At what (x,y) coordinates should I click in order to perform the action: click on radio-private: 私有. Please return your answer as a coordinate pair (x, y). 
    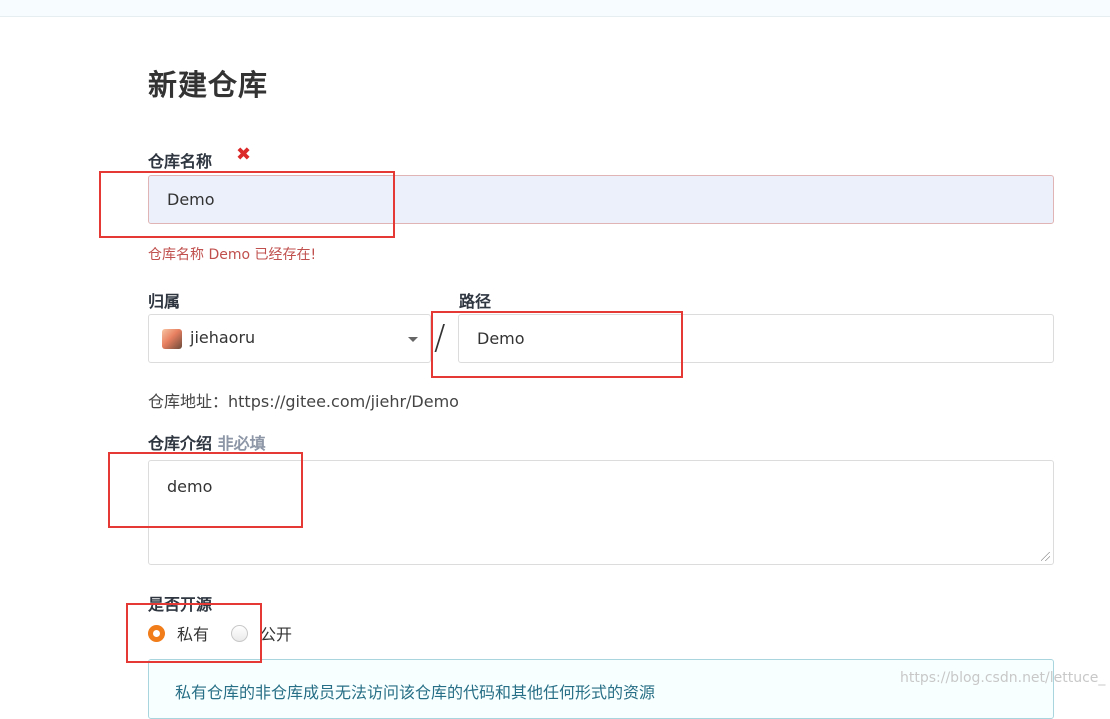
    Looking at the image, I should click on (178, 633).